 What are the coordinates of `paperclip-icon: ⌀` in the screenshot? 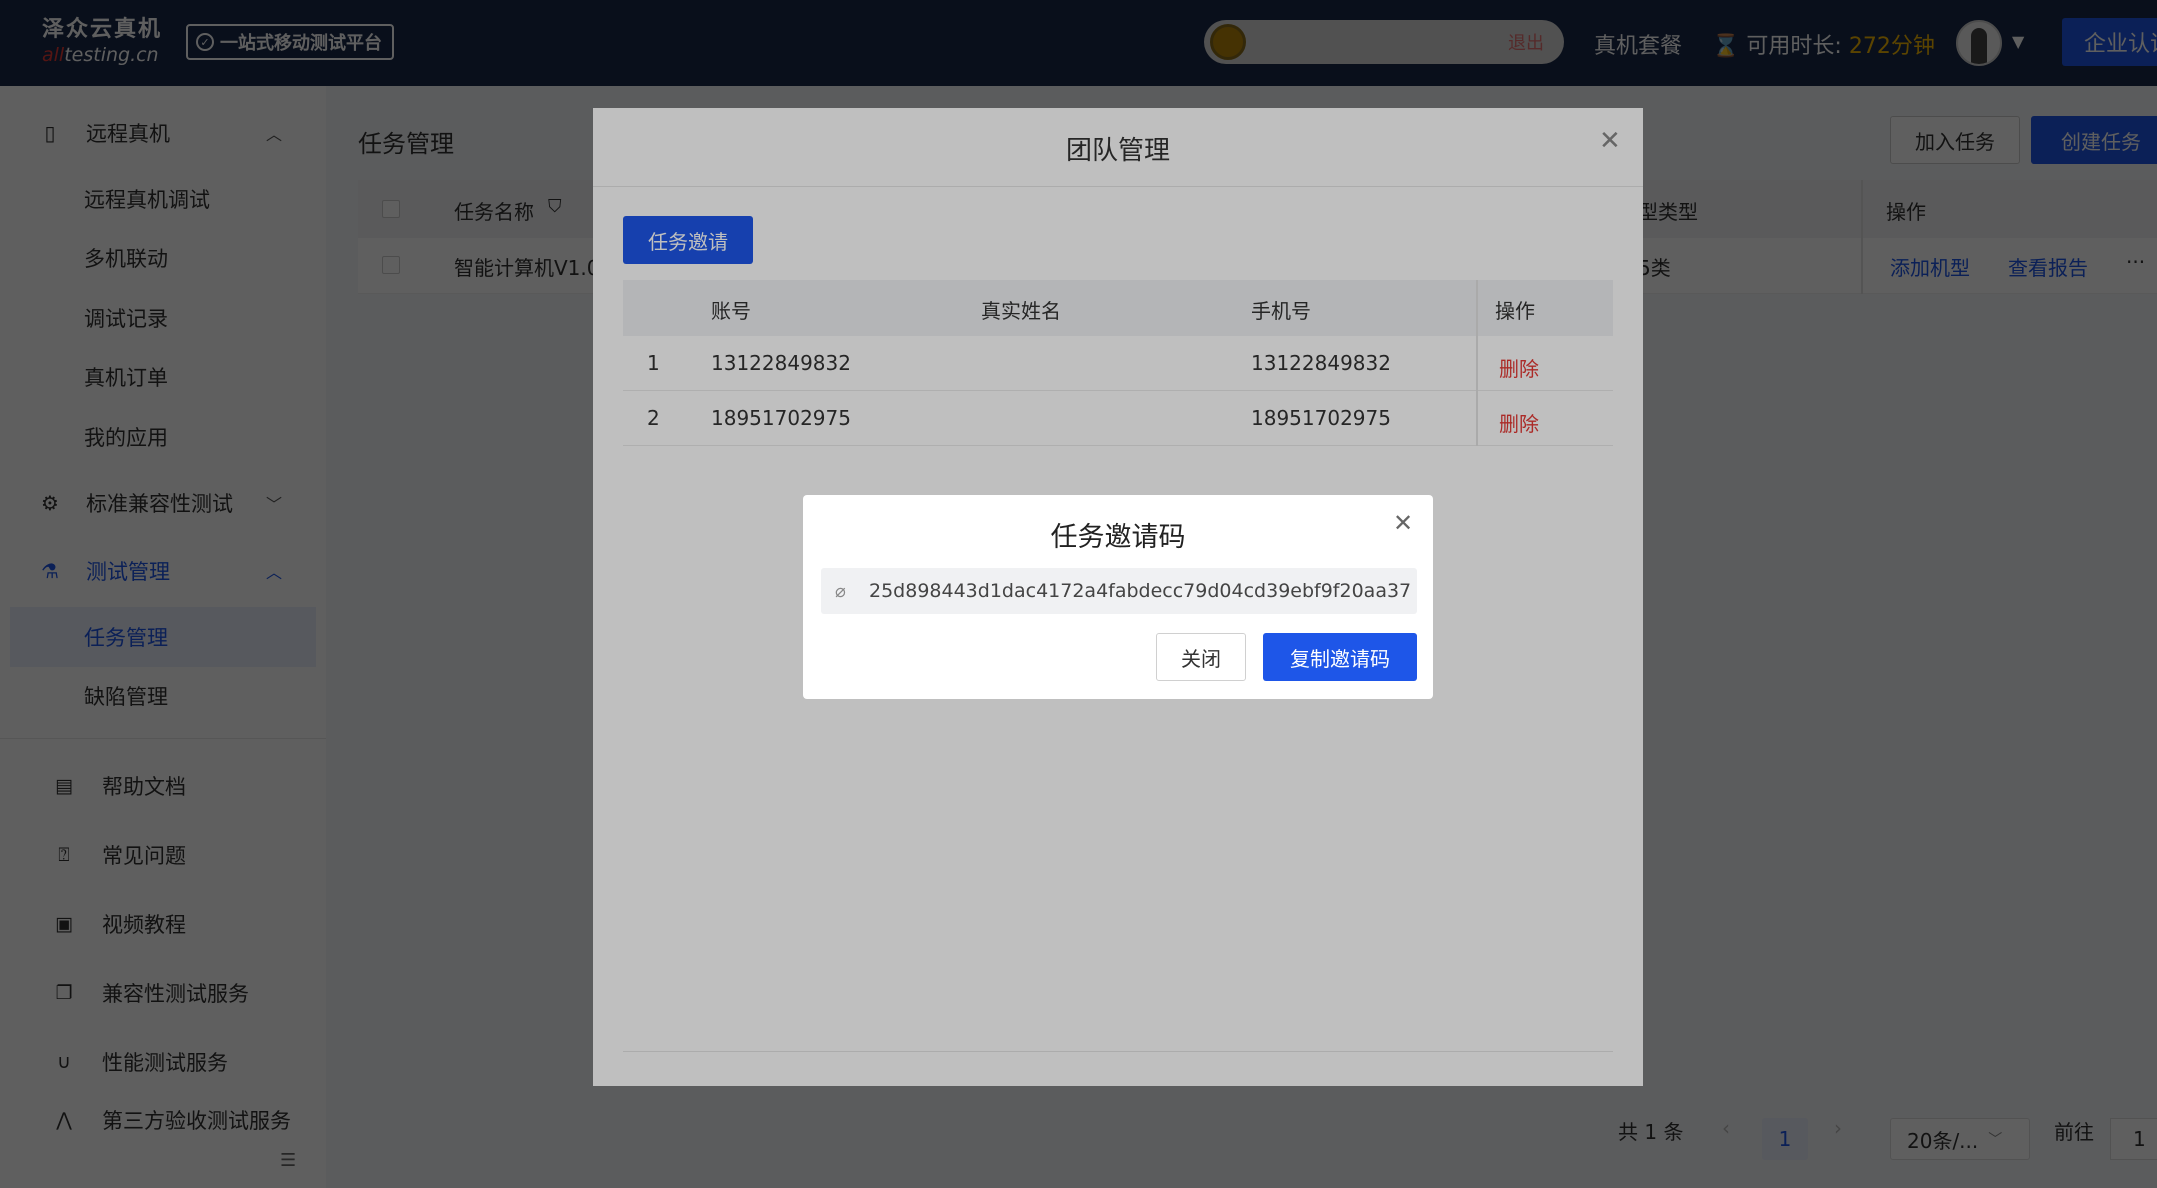 It's located at (840, 591).